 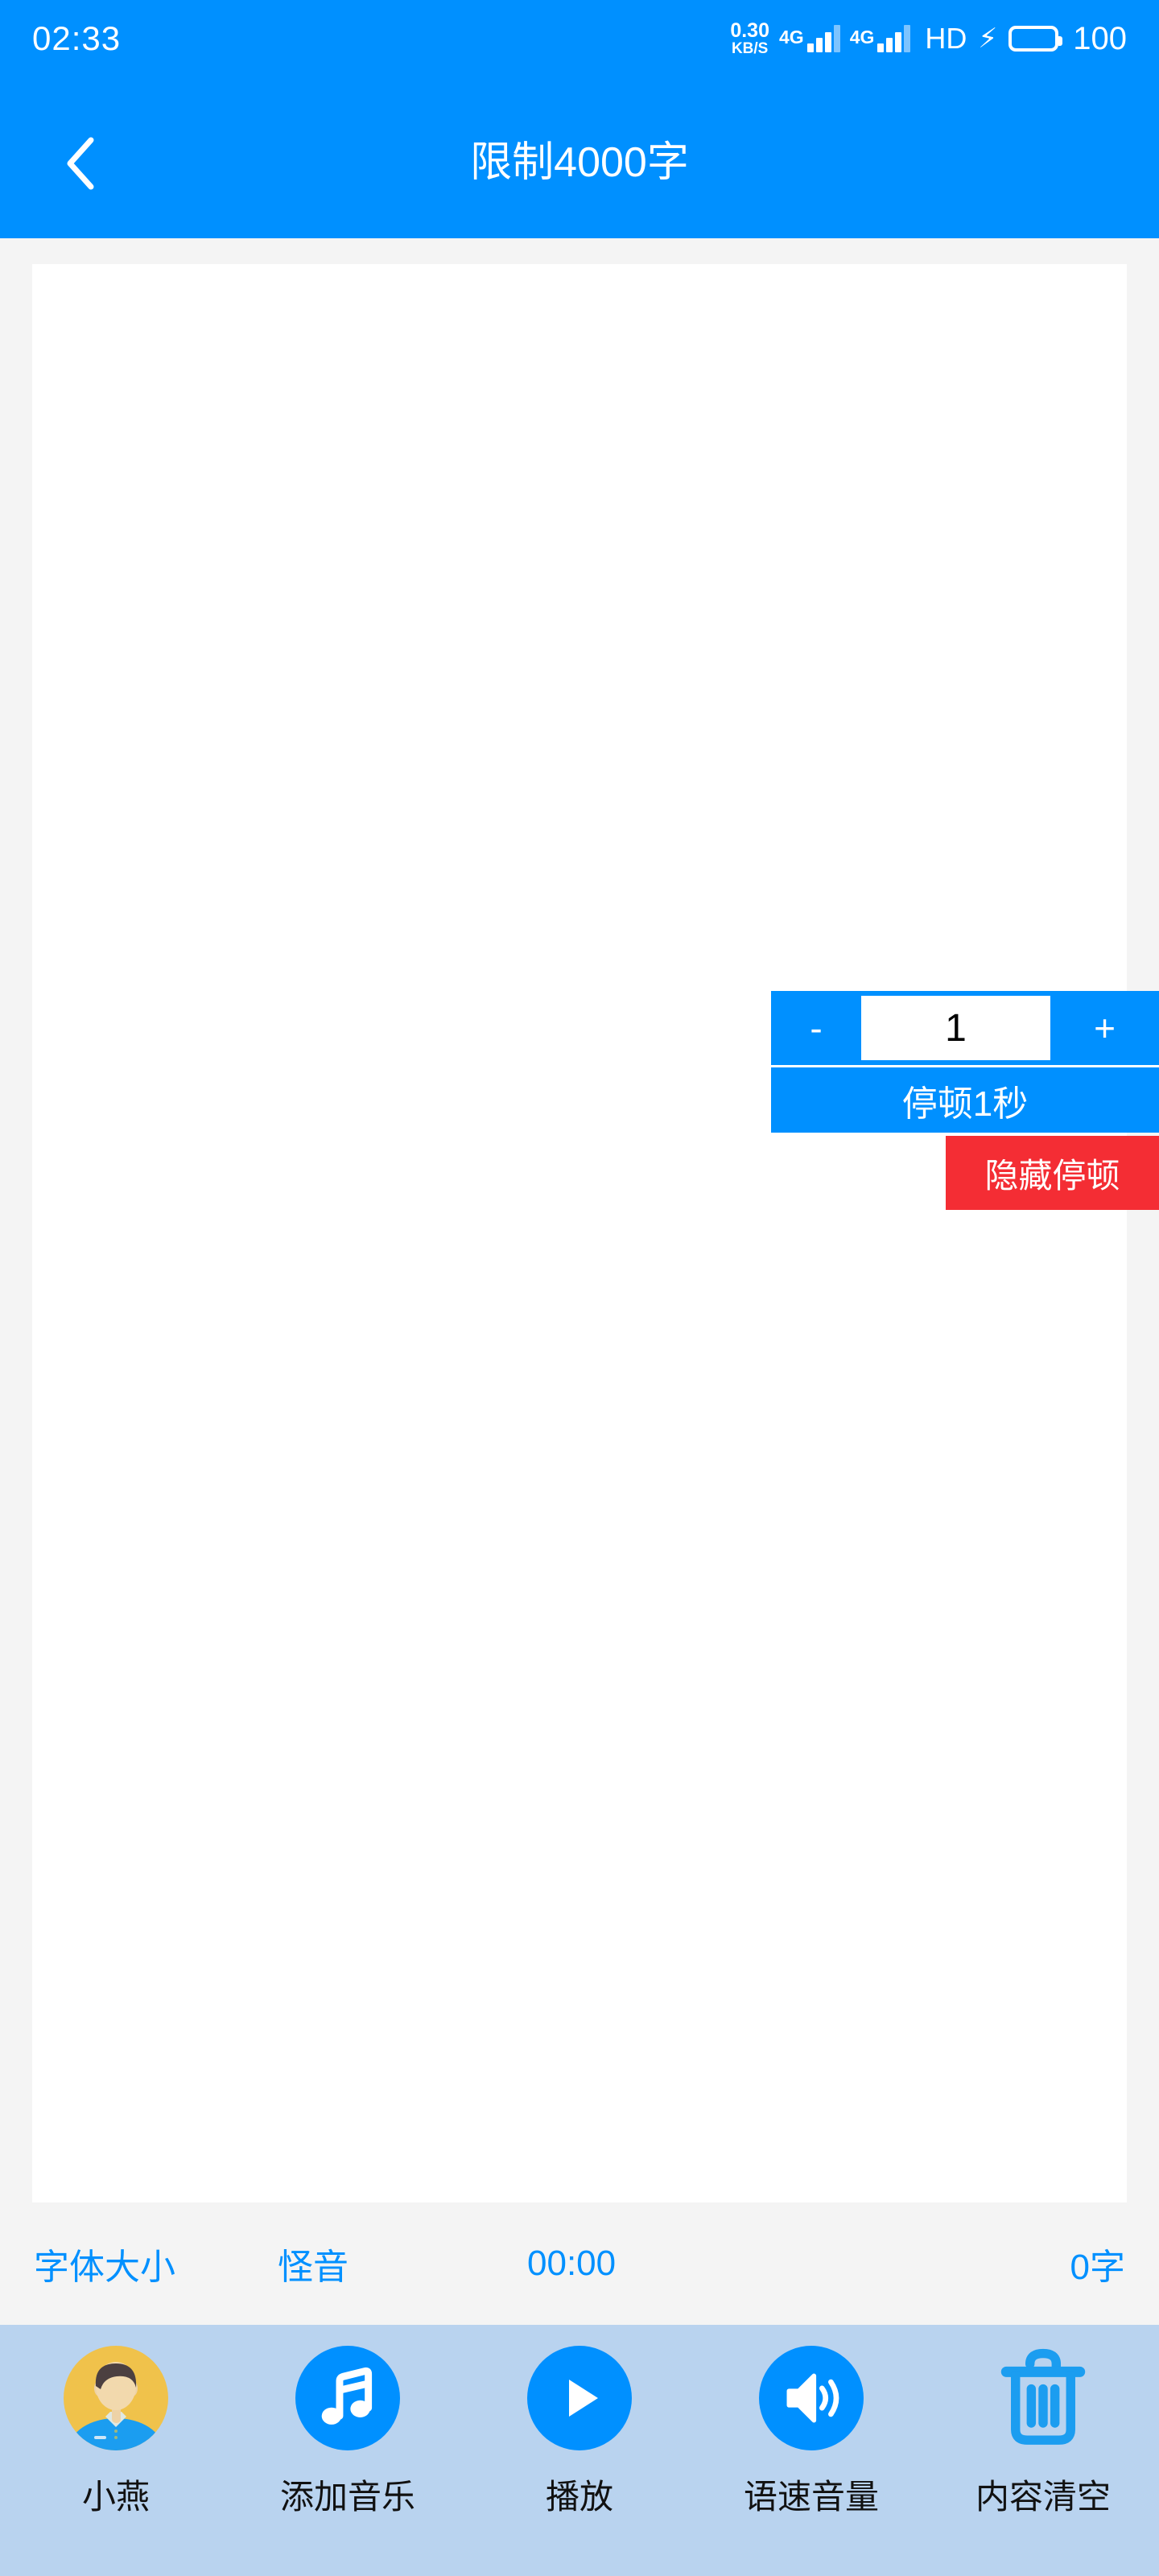 I want to click on toolbar-label-speed-volume: 语速音量, so click(x=811, y=2497).